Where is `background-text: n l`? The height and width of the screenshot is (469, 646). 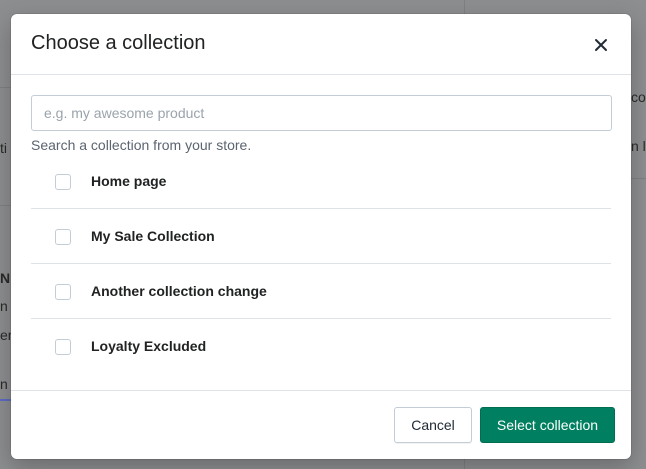
background-text: n l is located at coordinates (638, 146).